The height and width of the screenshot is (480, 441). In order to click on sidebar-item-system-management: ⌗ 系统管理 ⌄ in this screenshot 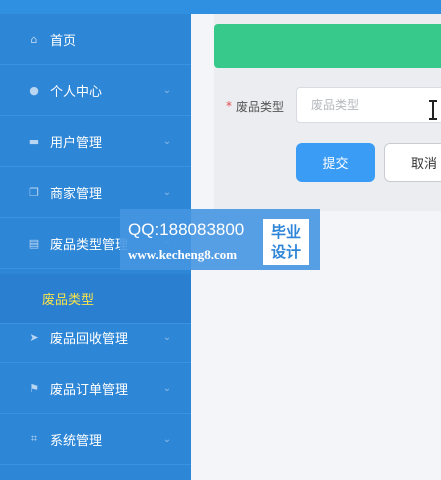, I will do `click(95, 439)`.